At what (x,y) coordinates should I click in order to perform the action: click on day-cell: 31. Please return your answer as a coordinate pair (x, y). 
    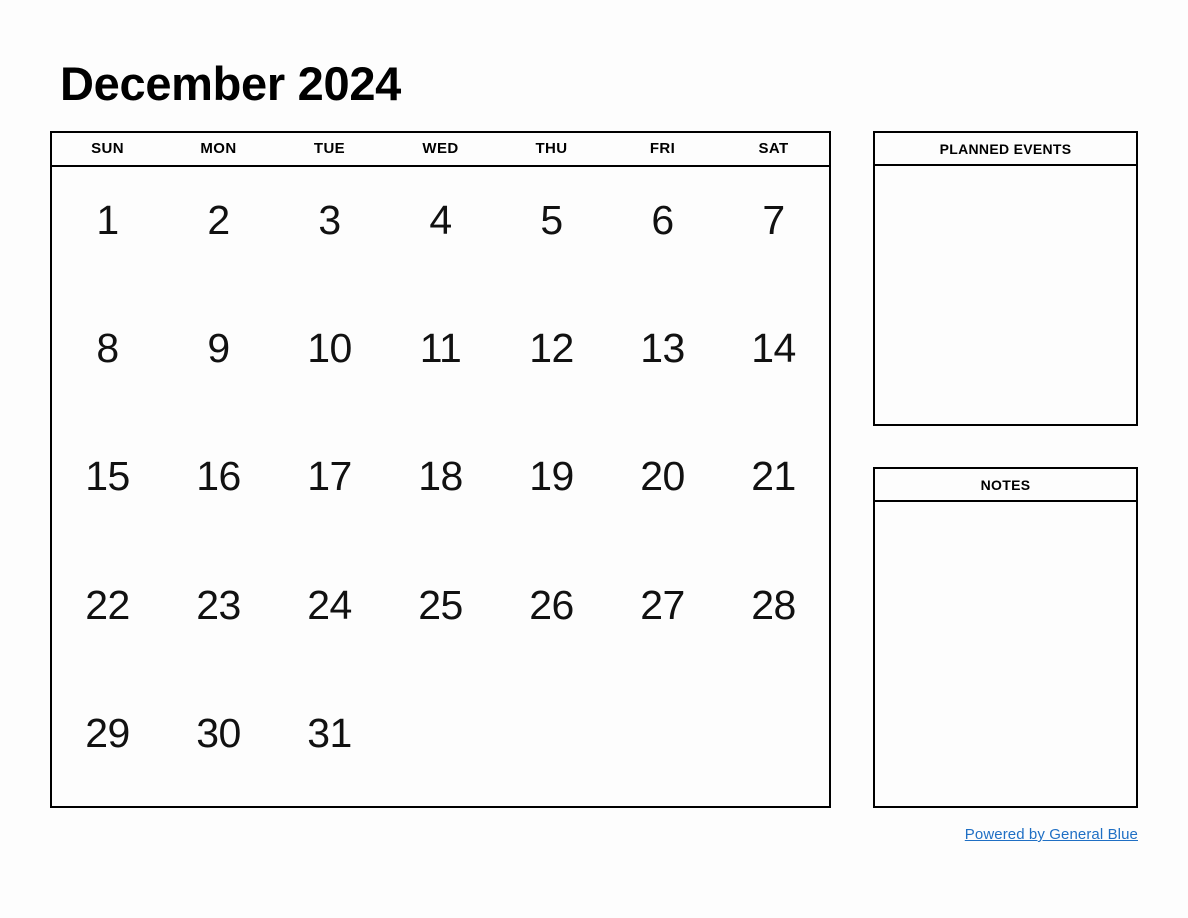
    Looking at the image, I should click on (329, 744).